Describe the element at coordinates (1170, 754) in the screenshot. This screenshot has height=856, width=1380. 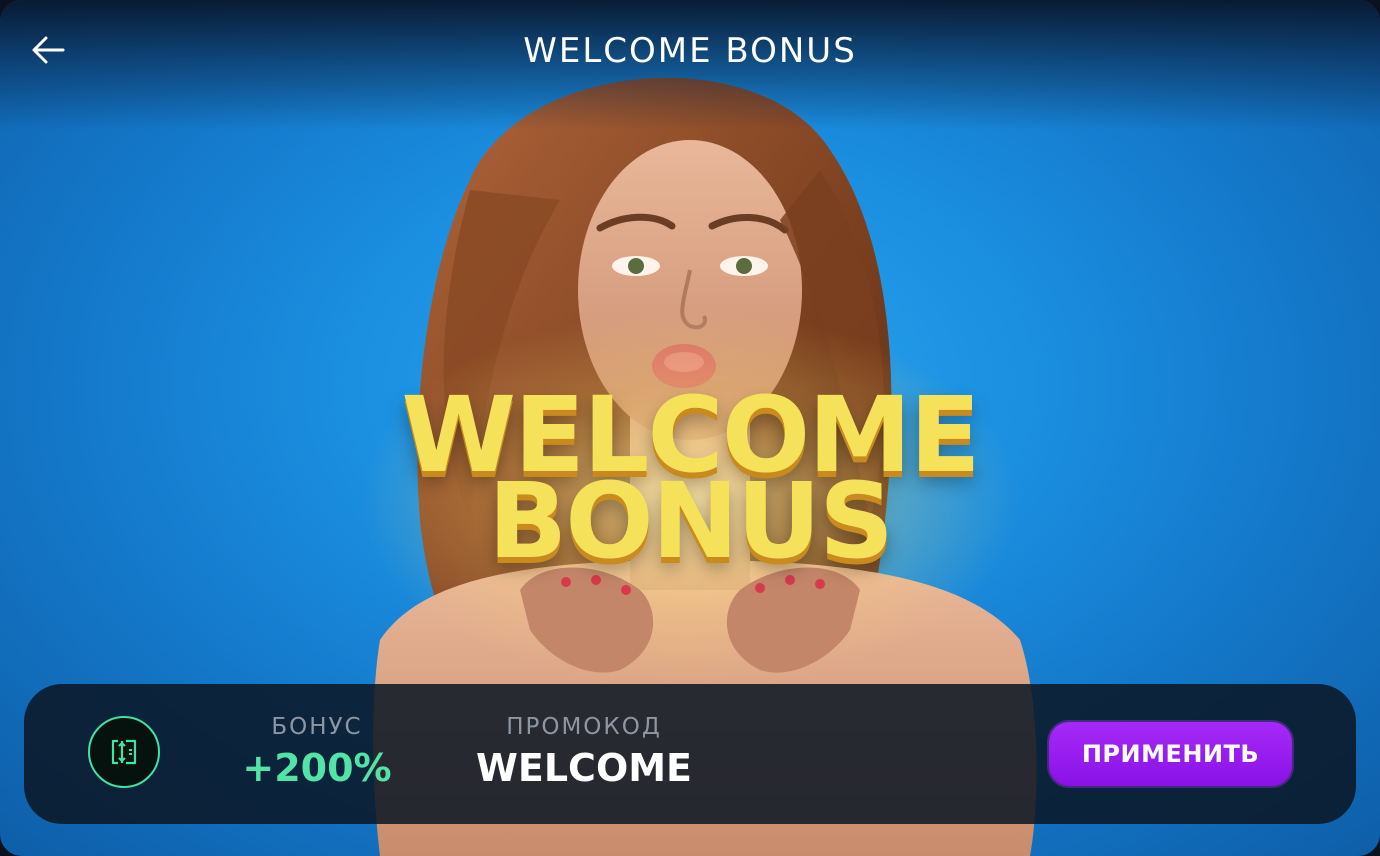
I see `apply-button: ПРИМЕНИТЬ` at that location.